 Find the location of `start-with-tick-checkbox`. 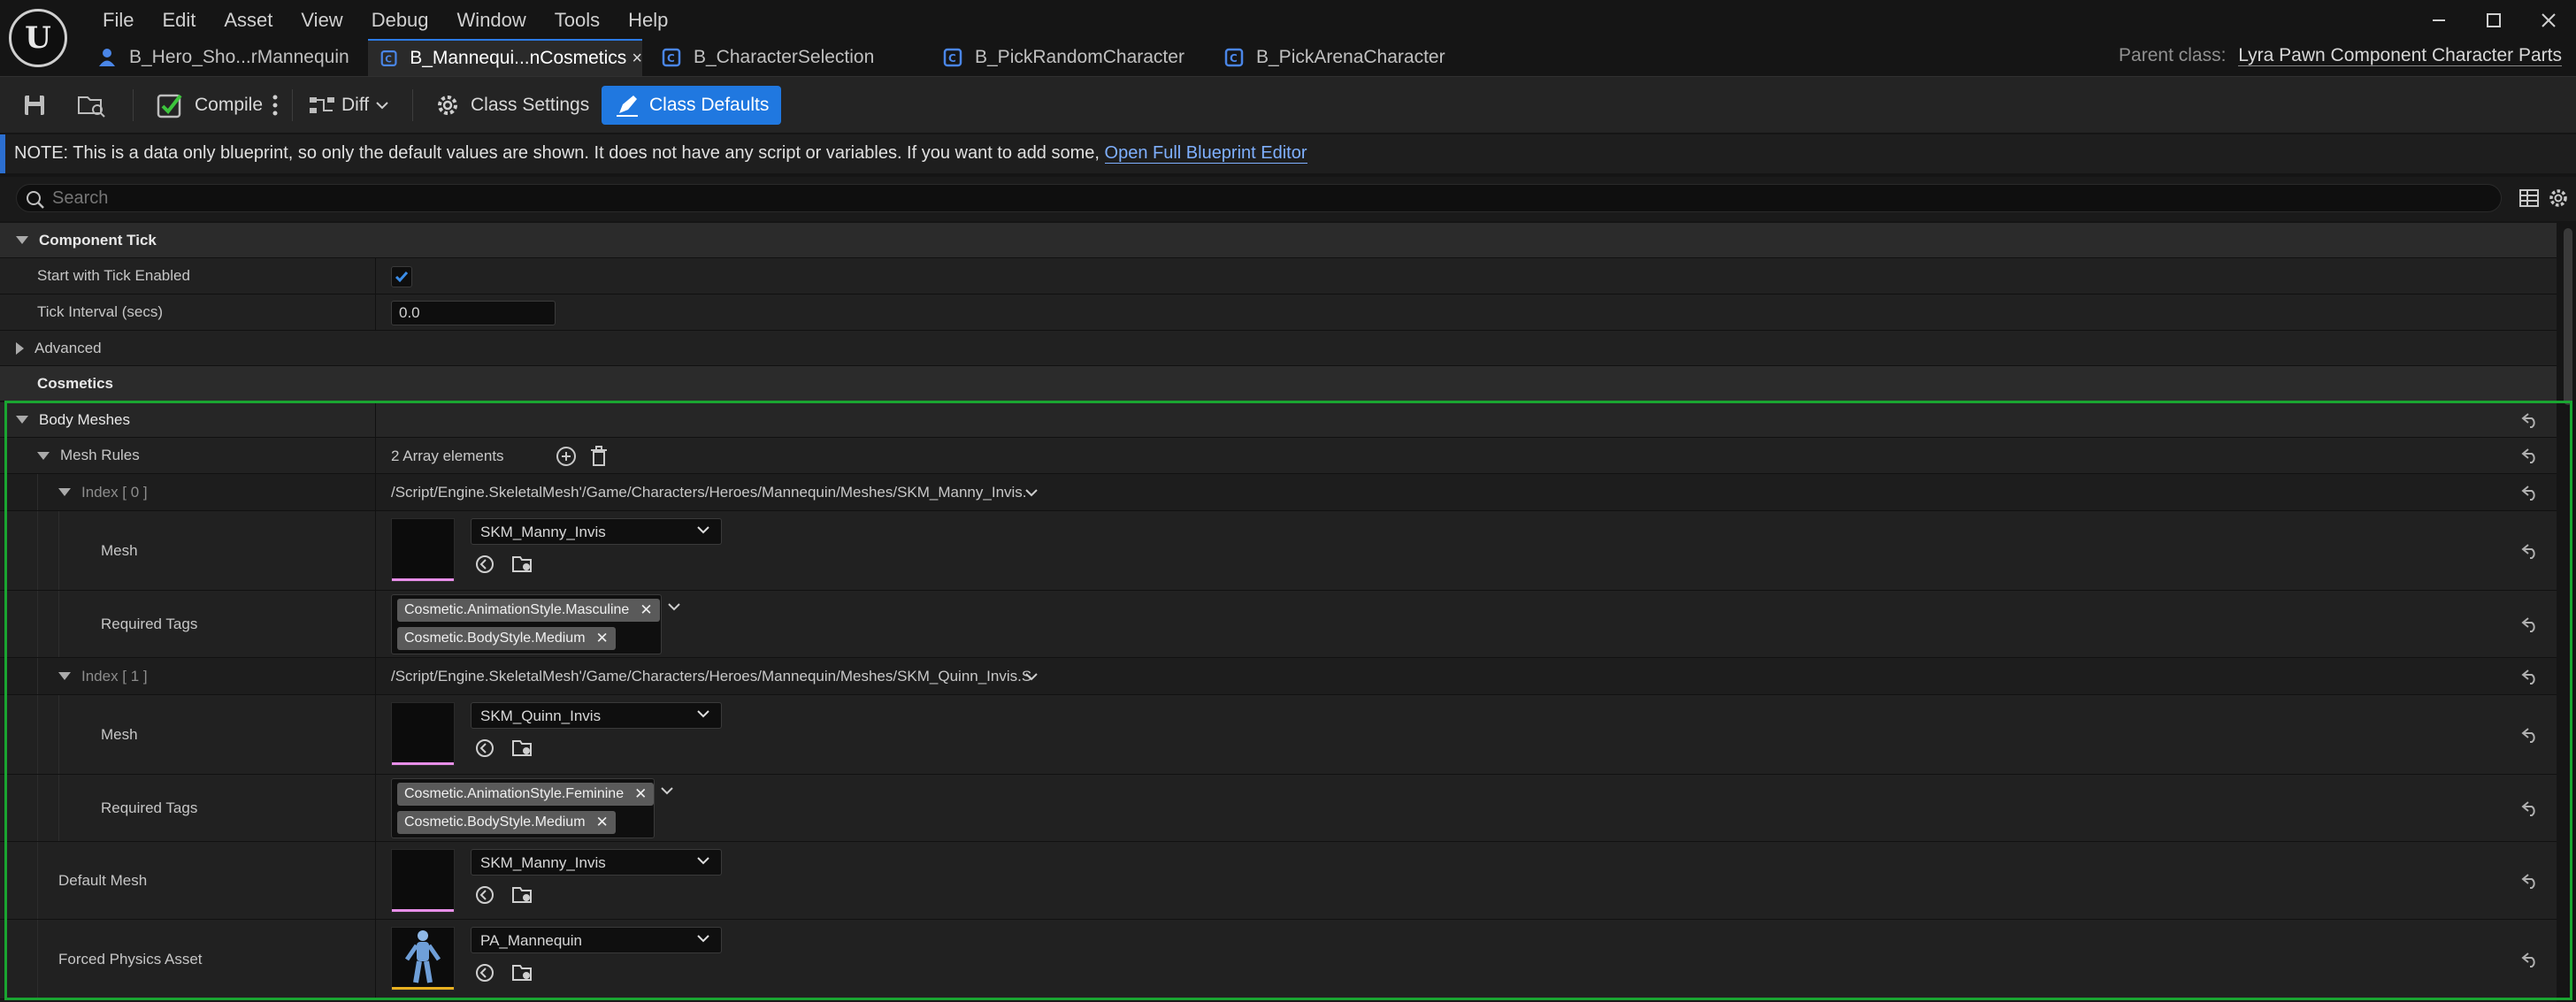

start-with-tick-checkbox is located at coordinates (401, 276).